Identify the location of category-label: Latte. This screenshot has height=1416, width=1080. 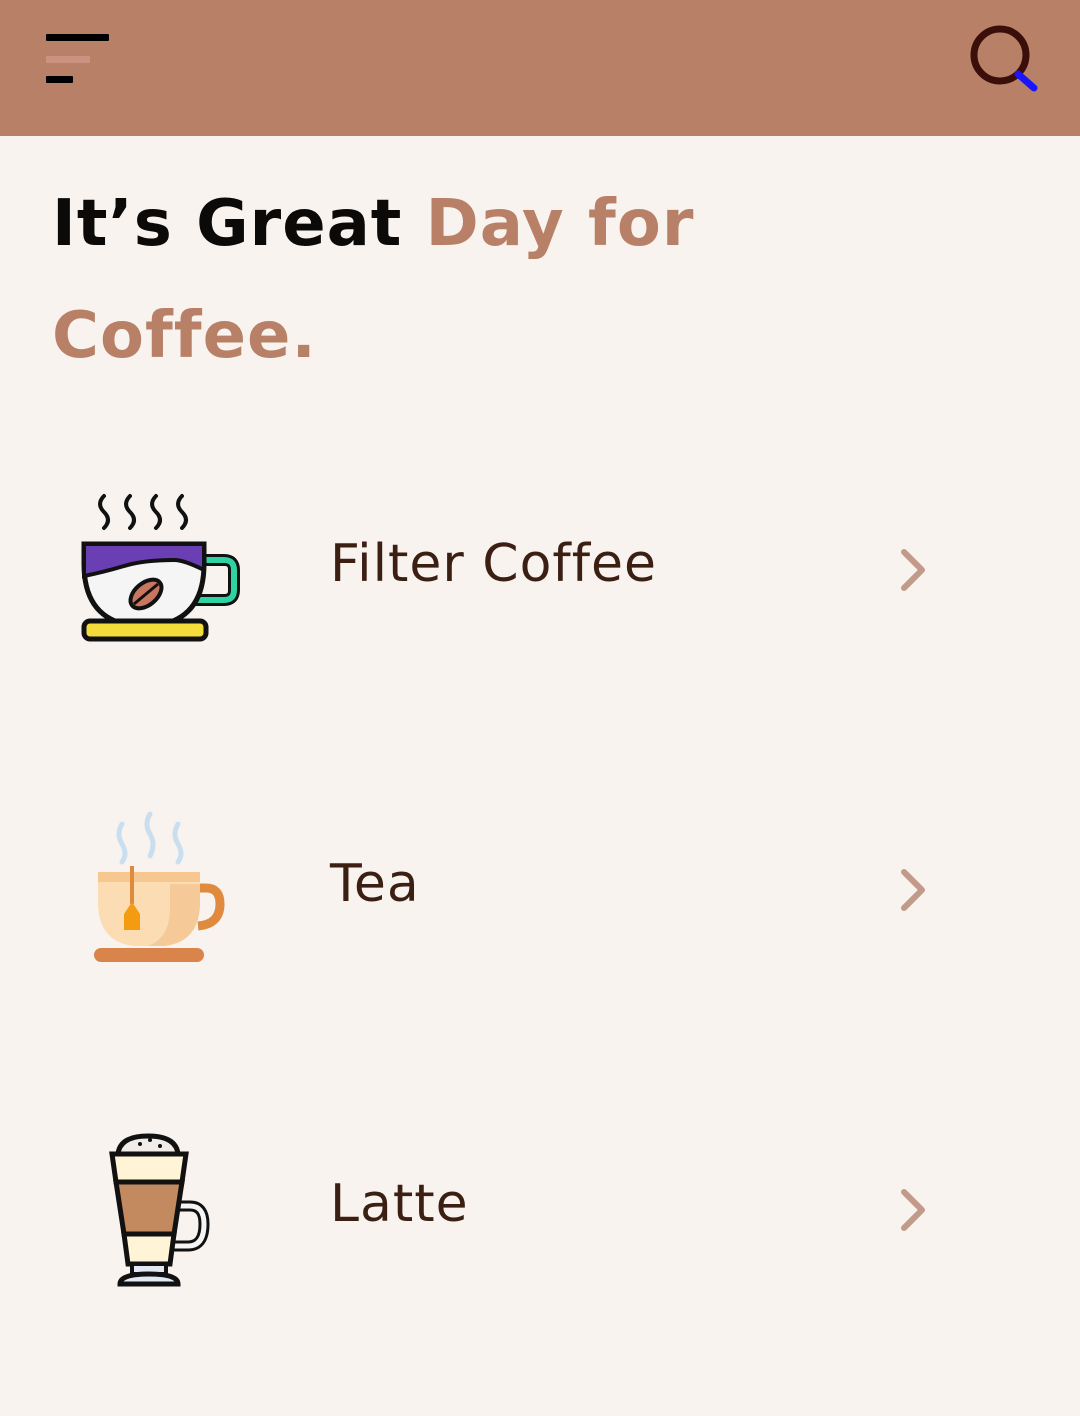
(399, 1204).